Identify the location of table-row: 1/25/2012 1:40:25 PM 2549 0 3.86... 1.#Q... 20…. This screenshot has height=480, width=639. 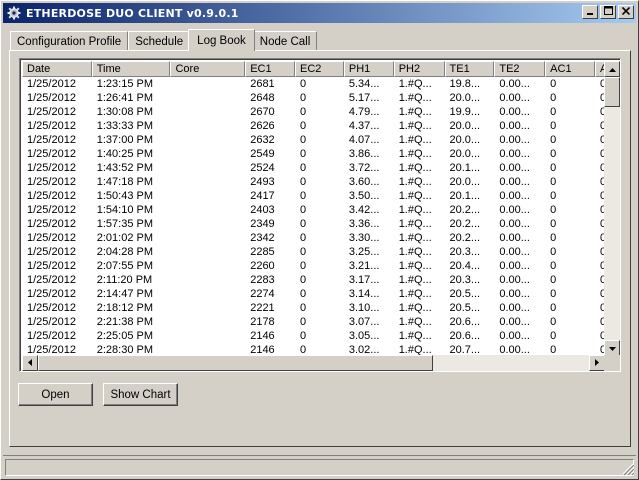
(313, 154).